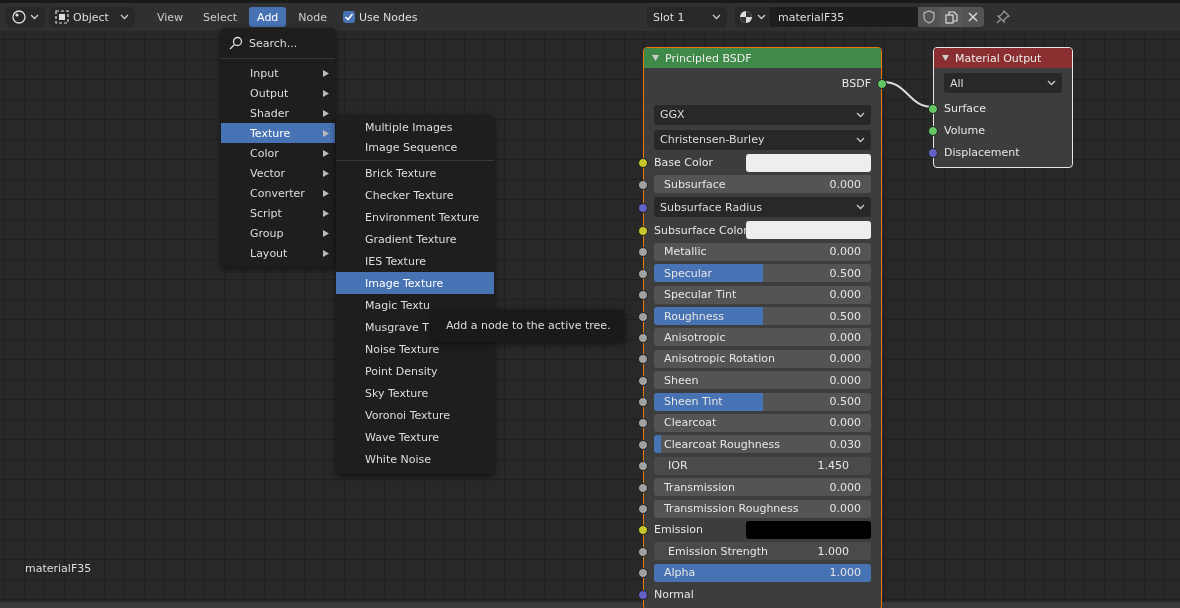  What do you see at coordinates (278, 153) in the screenshot?
I see `menu-item: Color` at bounding box center [278, 153].